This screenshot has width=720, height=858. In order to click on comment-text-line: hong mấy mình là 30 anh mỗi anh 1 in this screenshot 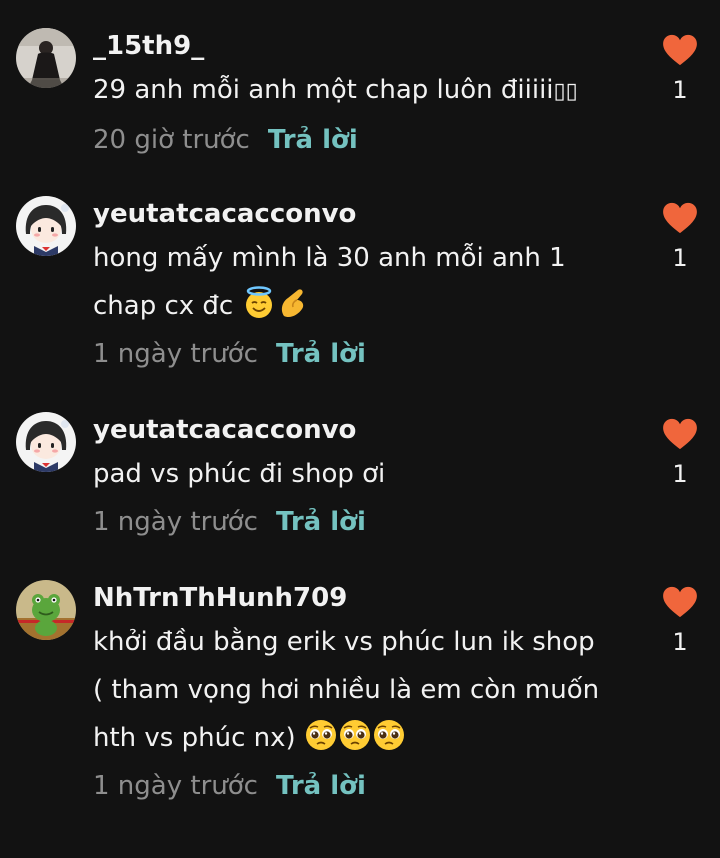, I will do `click(329, 258)`.